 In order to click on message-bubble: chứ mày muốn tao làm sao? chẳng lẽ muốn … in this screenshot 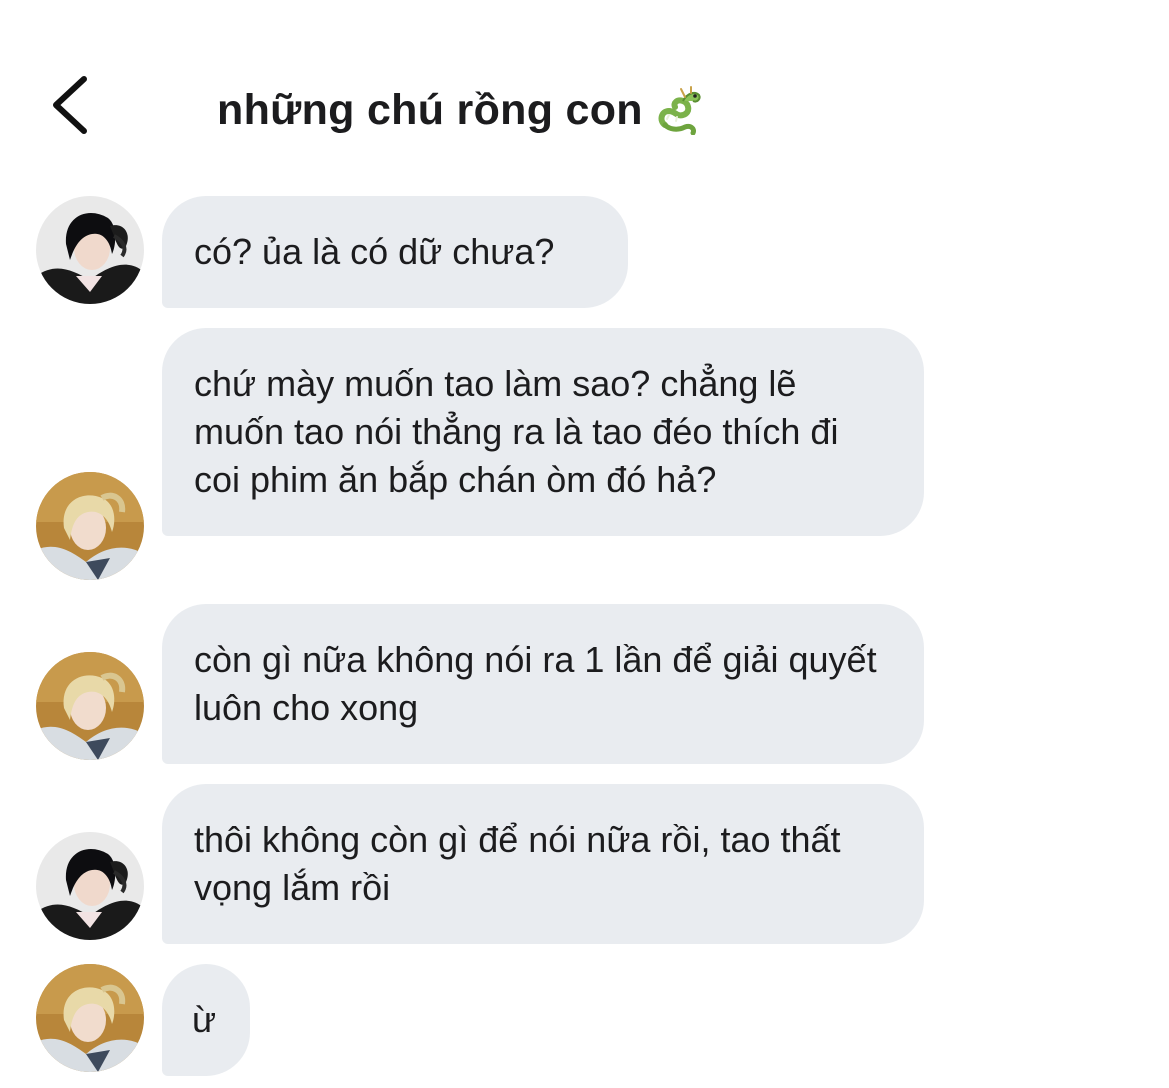, I will do `click(543, 432)`.